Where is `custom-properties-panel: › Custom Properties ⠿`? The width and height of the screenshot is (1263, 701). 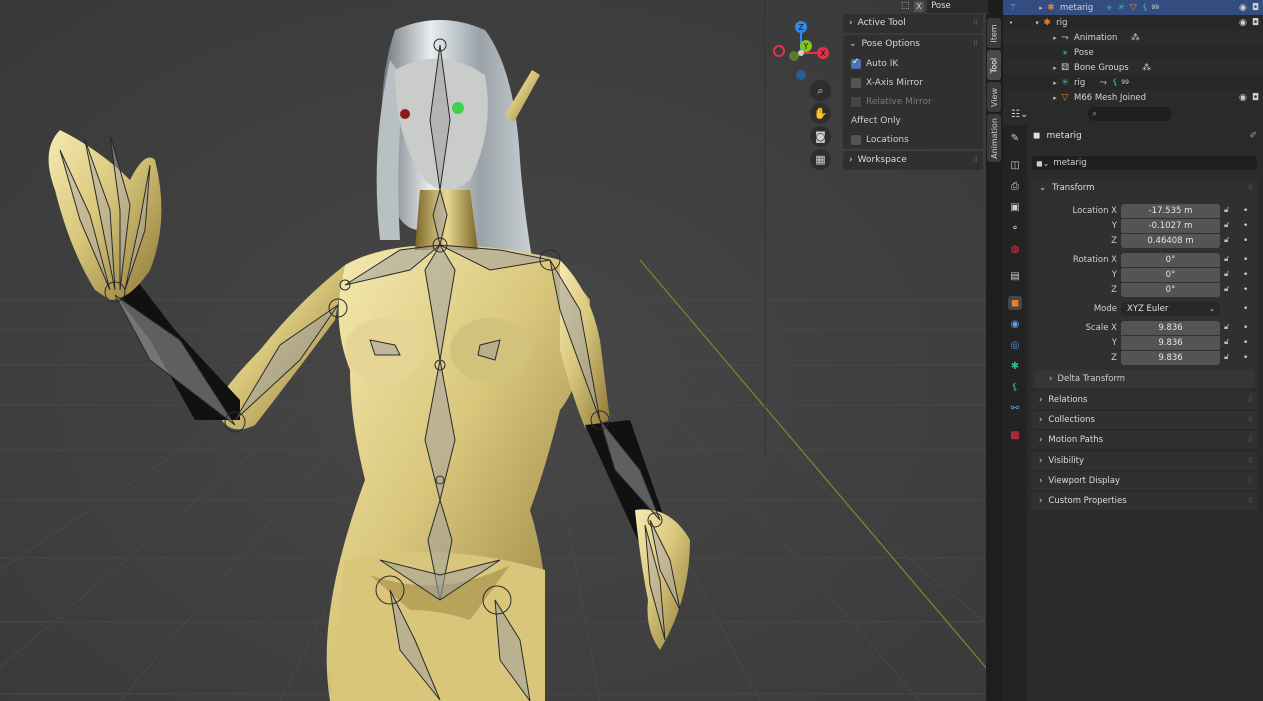 custom-properties-panel: › Custom Properties ⠿ is located at coordinates (1144, 501).